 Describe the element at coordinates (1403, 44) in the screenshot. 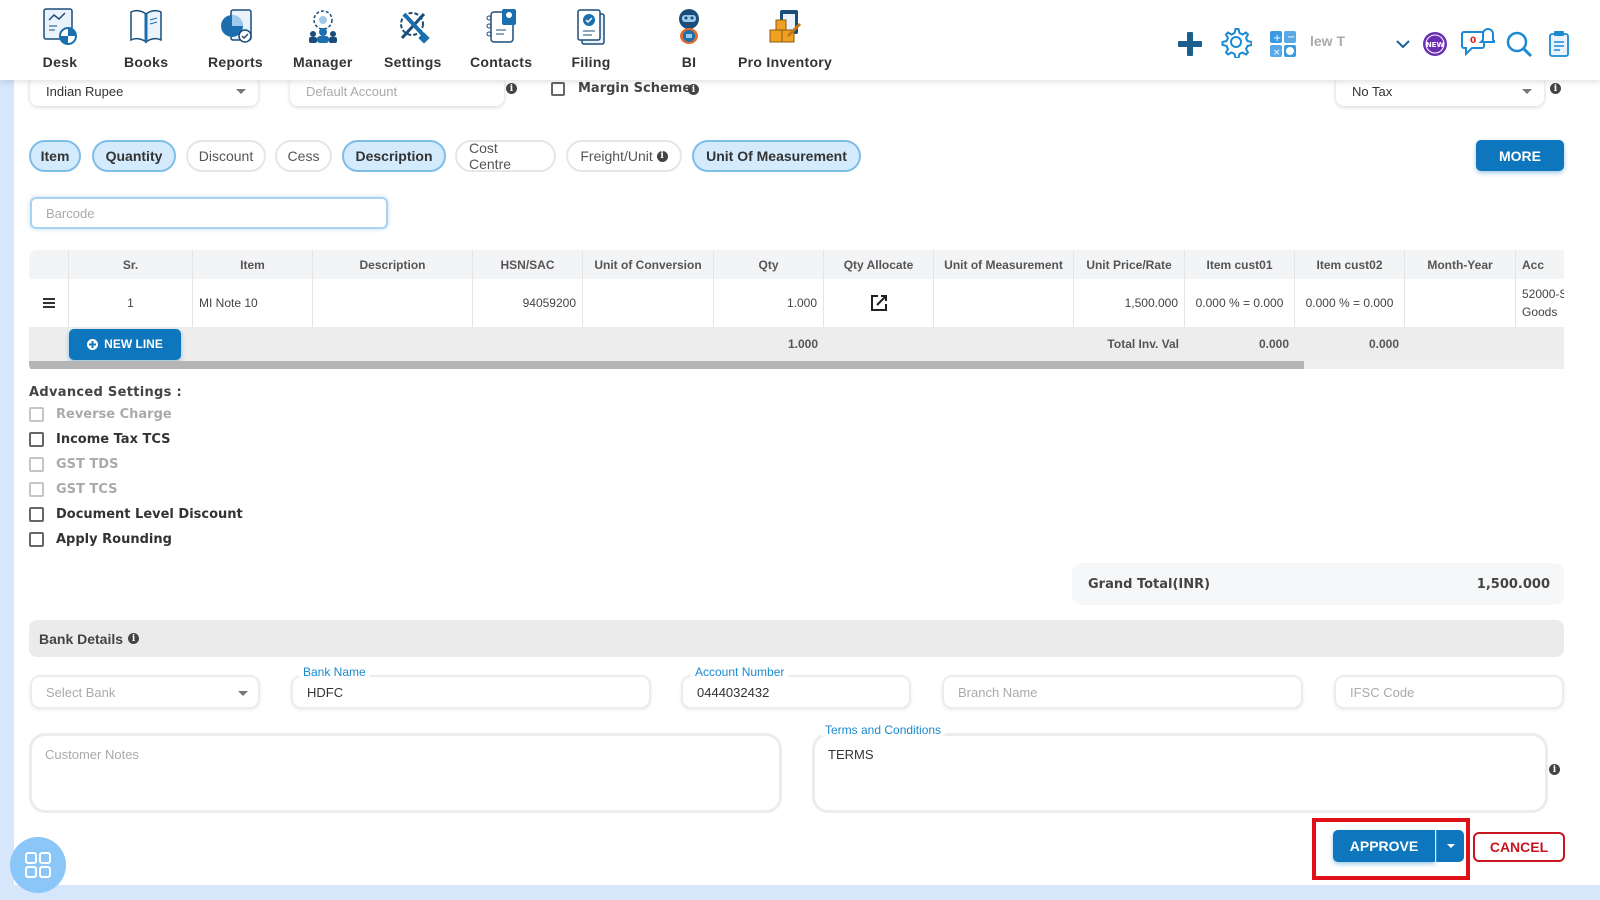

I see `company-dropdown` at that location.